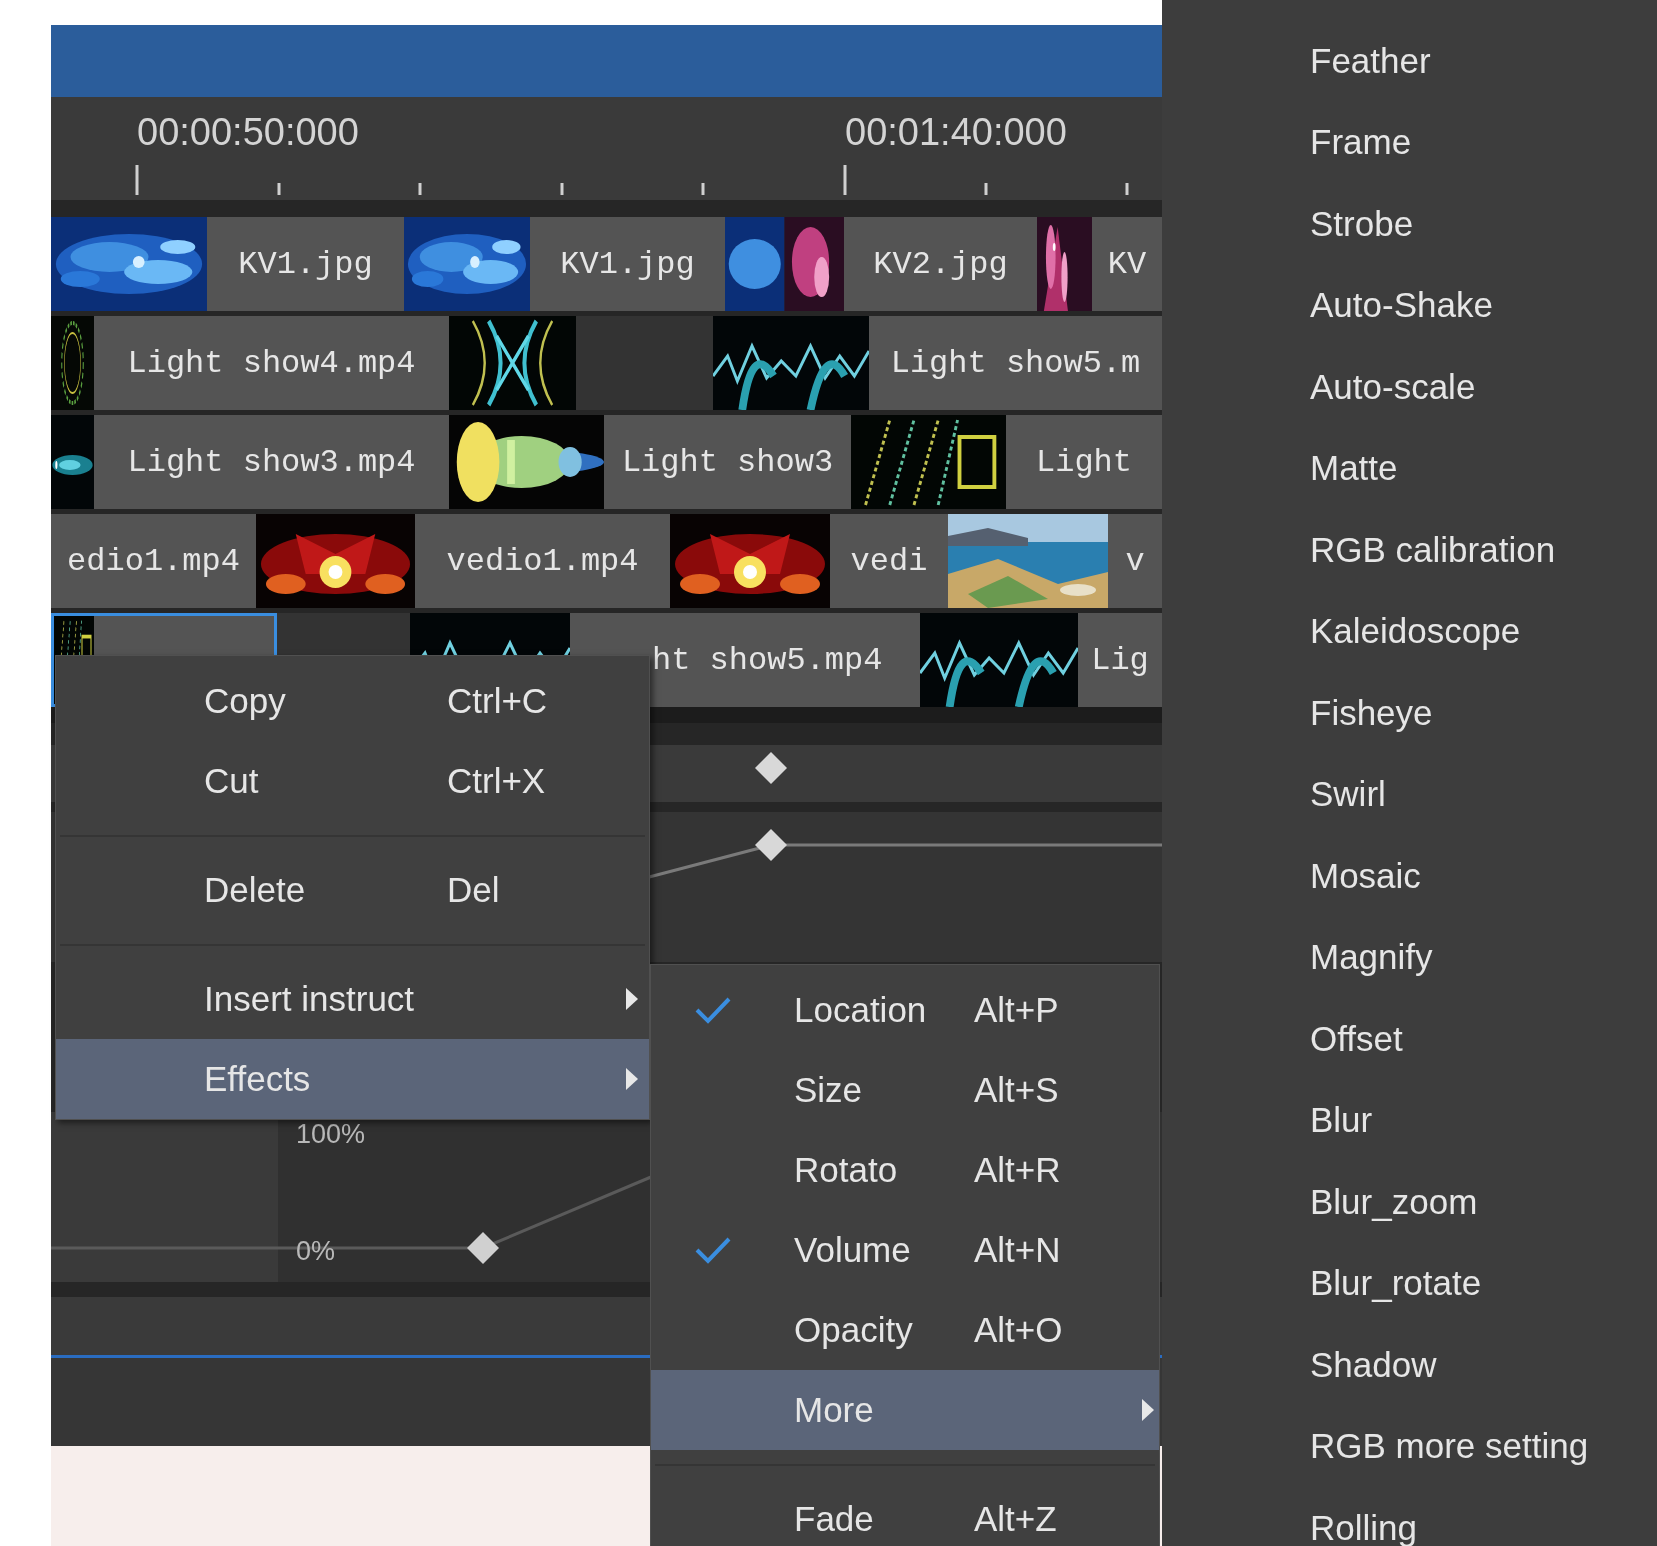 The image size is (1657, 1546). What do you see at coordinates (331, 1134) in the screenshot?
I see `axis-label: 100%` at bounding box center [331, 1134].